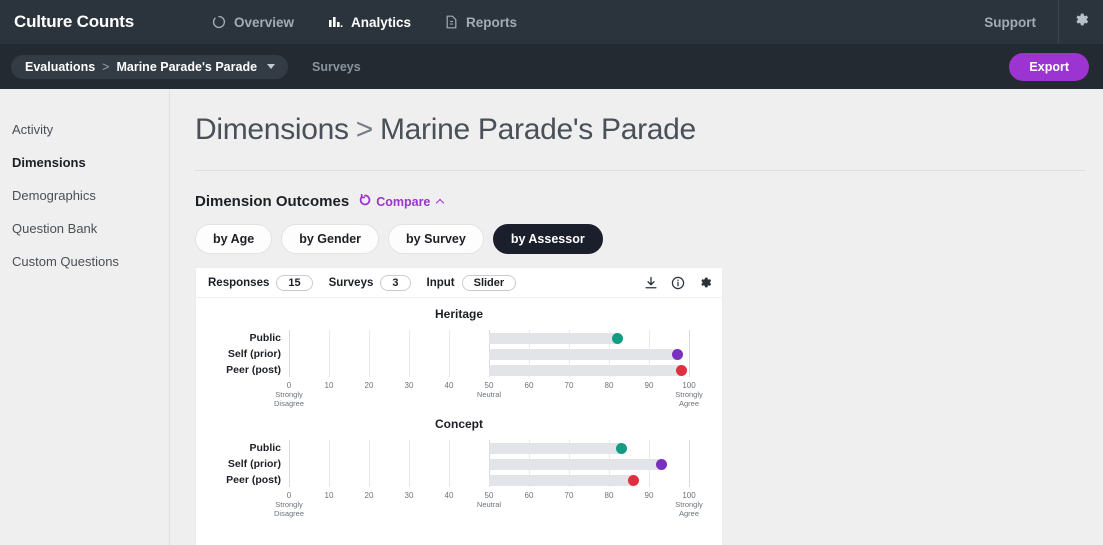 This screenshot has height=545, width=1103. I want to click on sidebar-item-demographics: Demographics, so click(84, 195).